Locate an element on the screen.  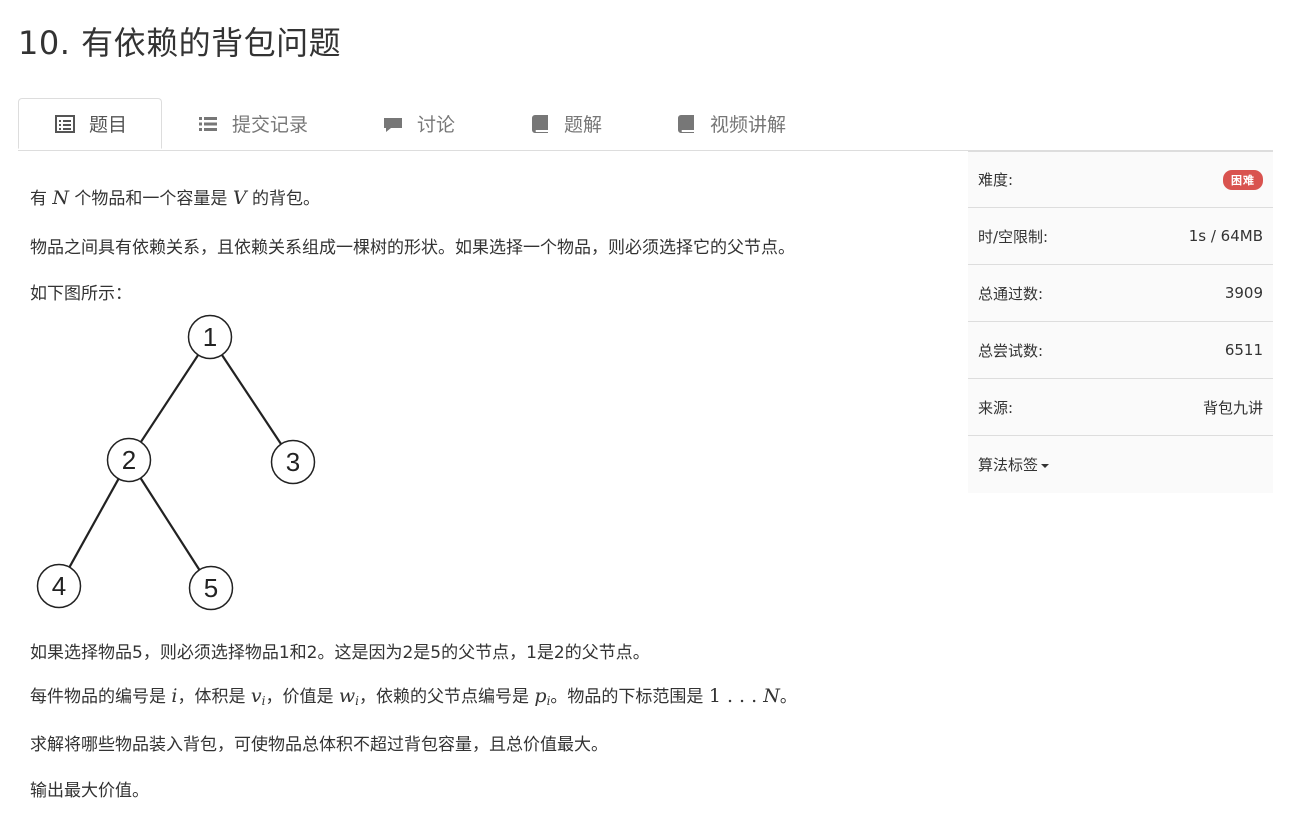
text: ，体积是 is located at coordinates (214, 697).